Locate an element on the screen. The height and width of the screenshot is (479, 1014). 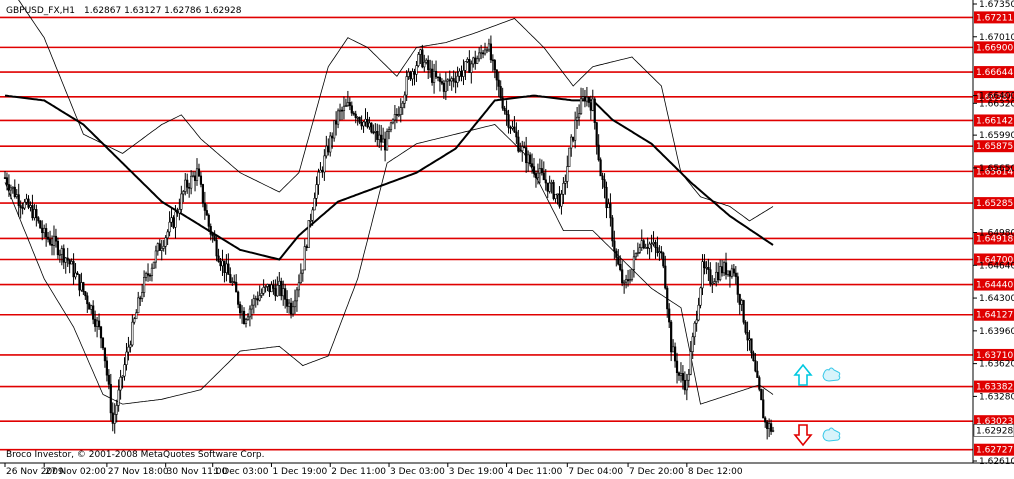
level-label: 1.65285 is located at coordinates (994, 204).